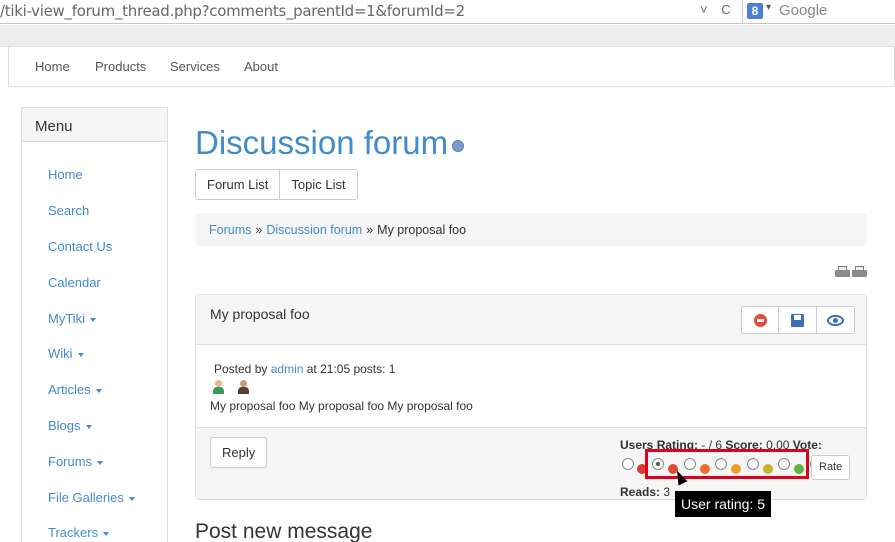 The width and height of the screenshot is (895, 542). I want to click on reads-count: Reads: 3, so click(645, 492).